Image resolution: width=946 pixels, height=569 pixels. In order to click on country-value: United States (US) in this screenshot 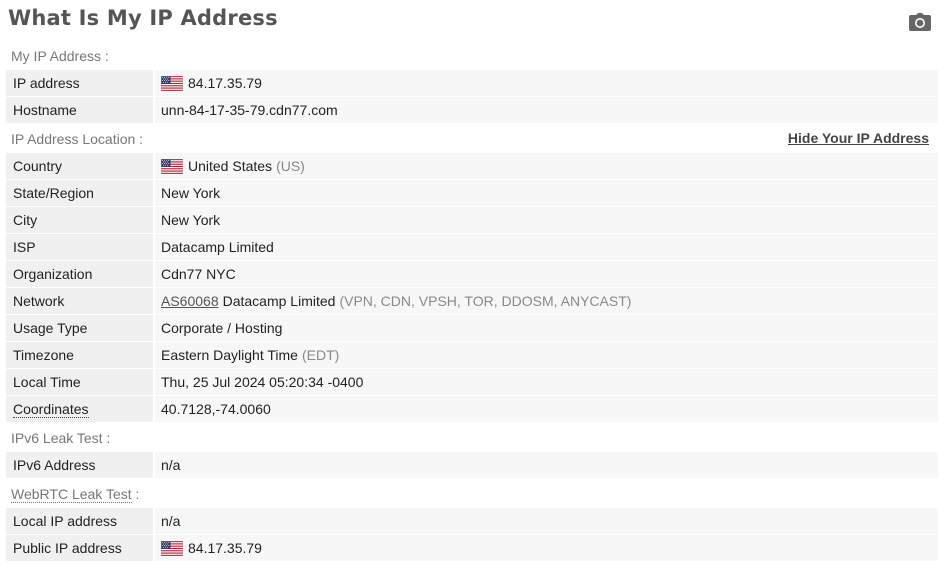, I will do `click(546, 166)`.